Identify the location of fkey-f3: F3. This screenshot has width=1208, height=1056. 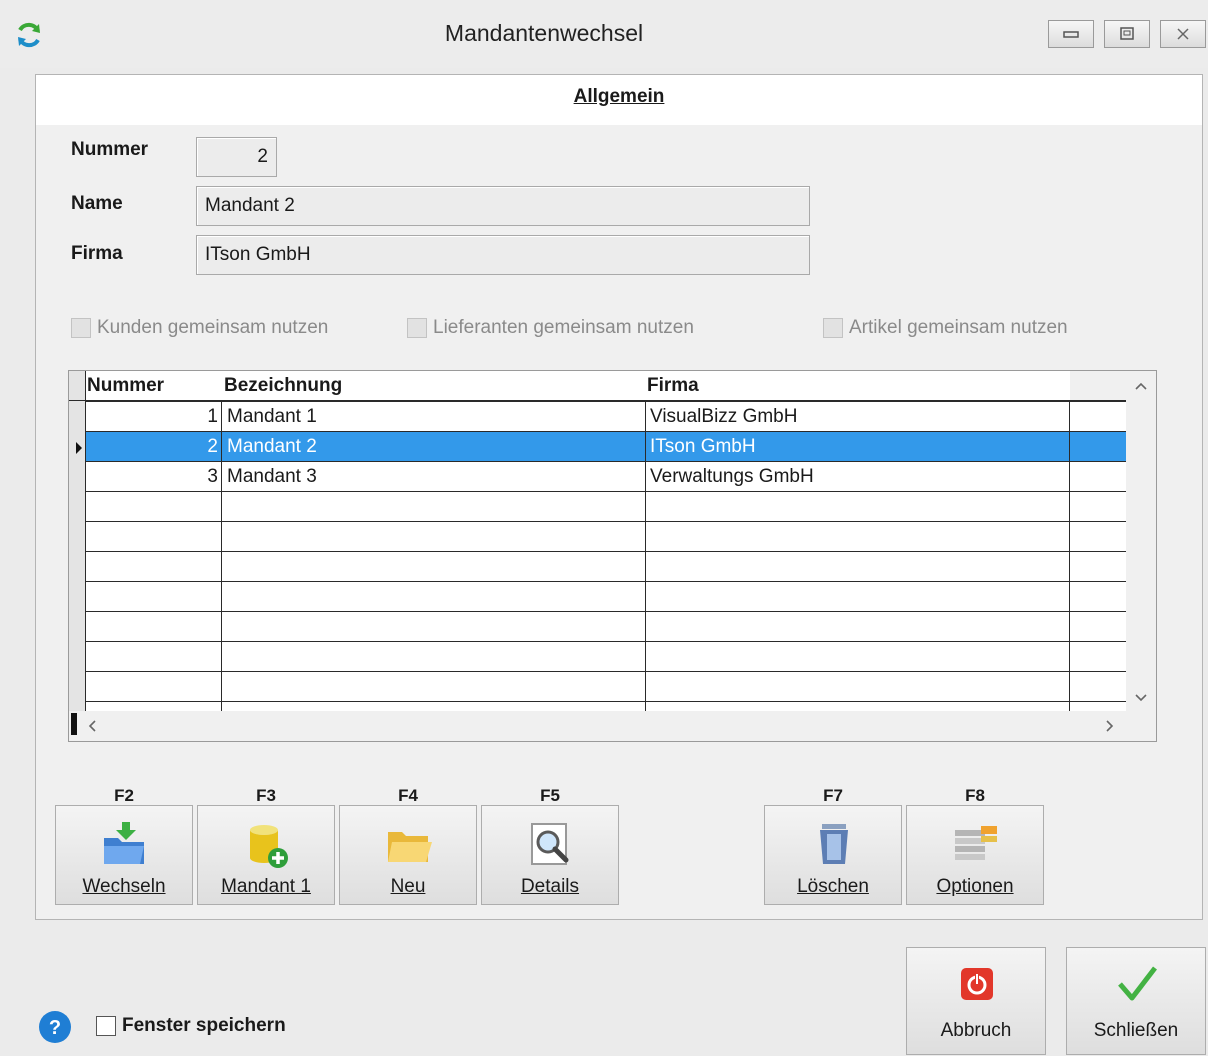
(266, 795).